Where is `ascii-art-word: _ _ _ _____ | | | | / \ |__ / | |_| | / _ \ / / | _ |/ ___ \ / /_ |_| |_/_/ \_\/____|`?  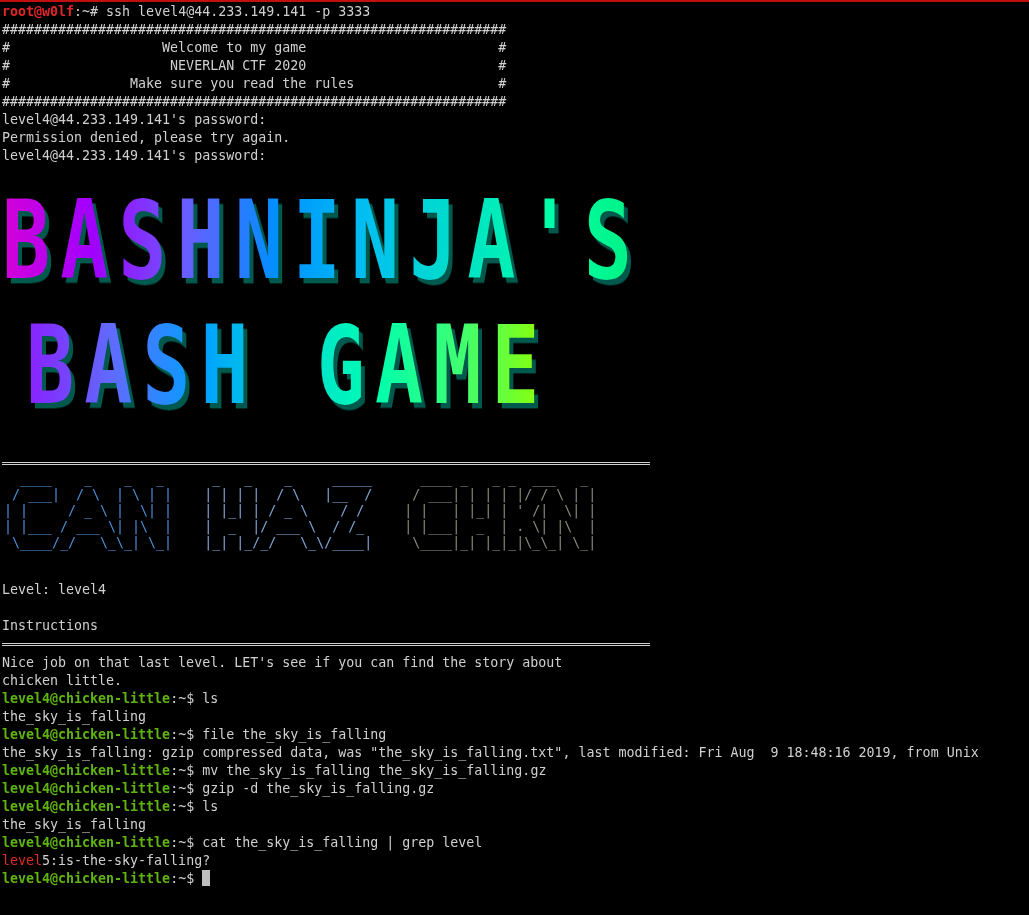 ascii-art-word: _ _ _ _____ | | | | / \ |__ / | |_| | / _ \ / / | _ |/ ___ \ / /_ |_| |_/_/ \_\/____| is located at coordinates (288, 511).